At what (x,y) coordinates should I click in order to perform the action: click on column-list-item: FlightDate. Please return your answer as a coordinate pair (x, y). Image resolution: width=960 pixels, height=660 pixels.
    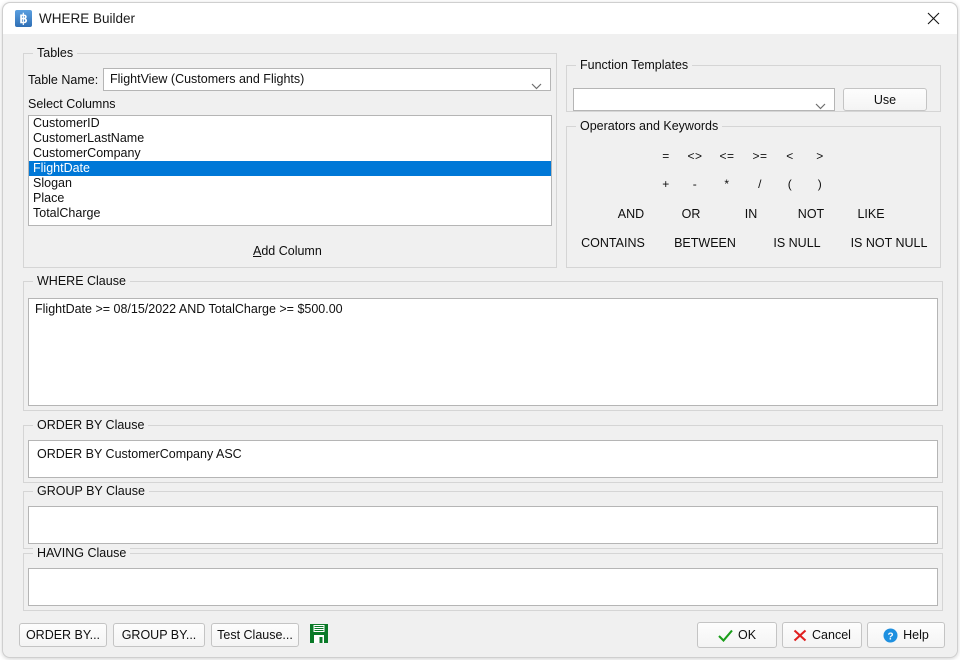
    Looking at the image, I should click on (290, 168).